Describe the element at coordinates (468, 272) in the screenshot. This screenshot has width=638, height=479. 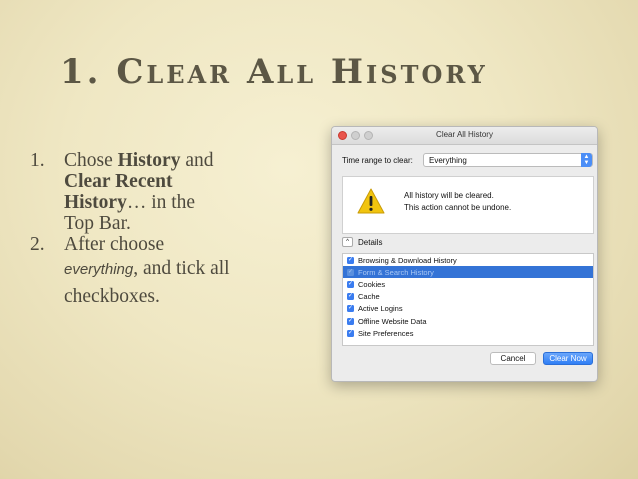
I see `list-item-form-search-history: ✓ Form & Search History` at that location.